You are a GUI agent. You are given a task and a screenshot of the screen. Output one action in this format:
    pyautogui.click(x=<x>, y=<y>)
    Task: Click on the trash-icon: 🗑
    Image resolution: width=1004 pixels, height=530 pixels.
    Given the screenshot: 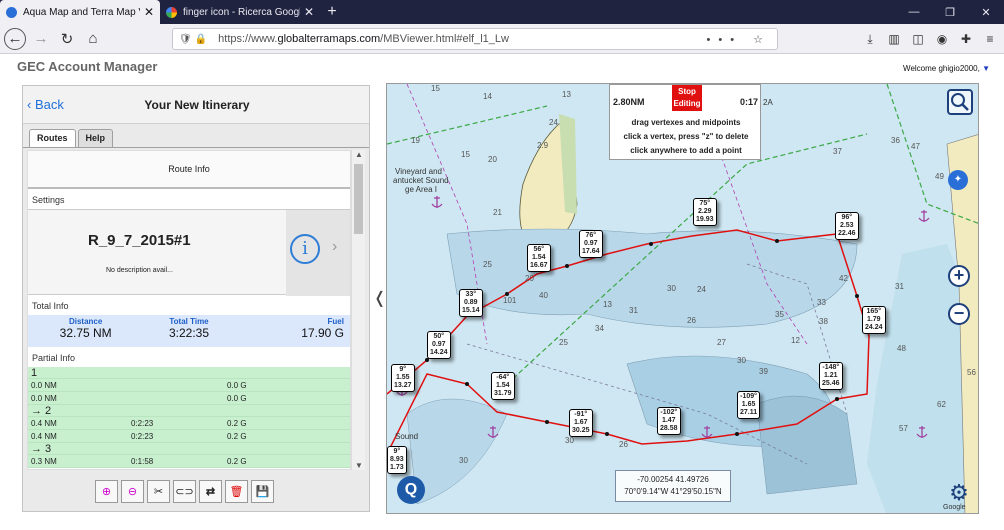 What is the action you would take?
    pyautogui.click(x=236, y=492)
    